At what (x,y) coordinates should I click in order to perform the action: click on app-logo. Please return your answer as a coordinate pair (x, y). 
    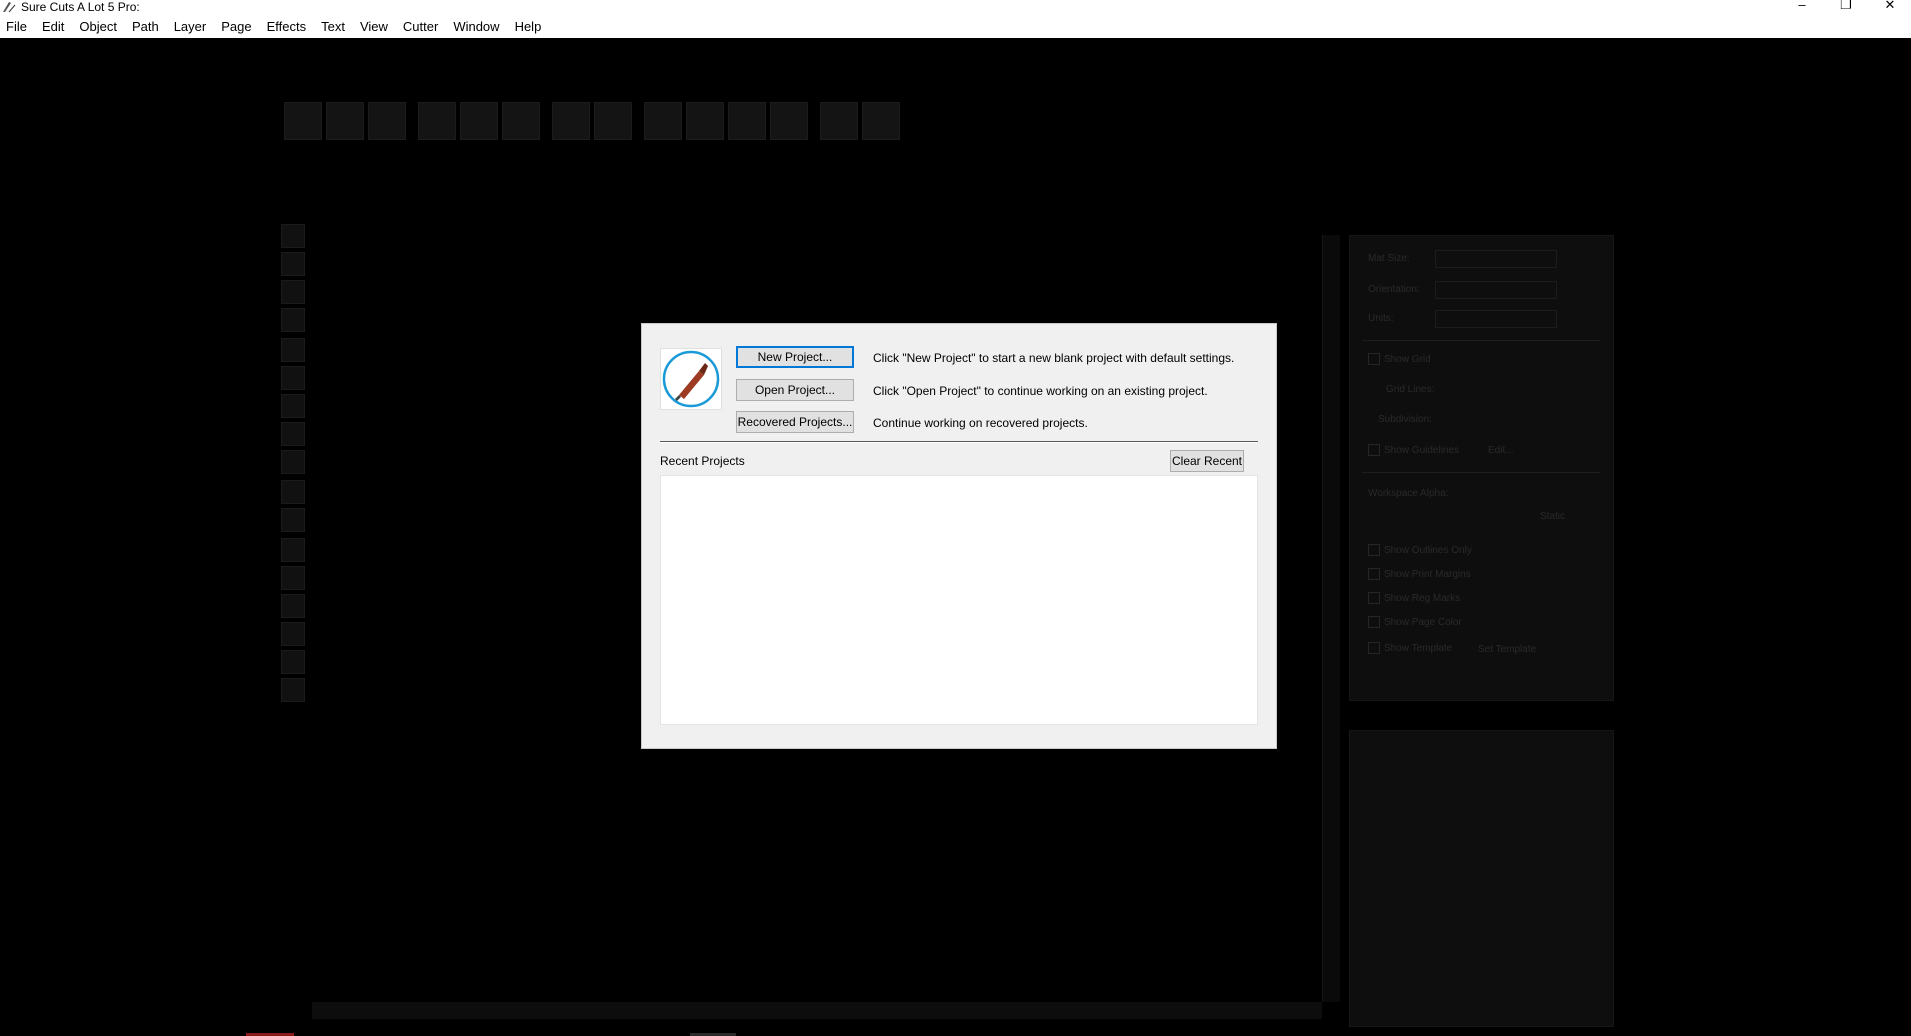
    Looking at the image, I should click on (691, 379).